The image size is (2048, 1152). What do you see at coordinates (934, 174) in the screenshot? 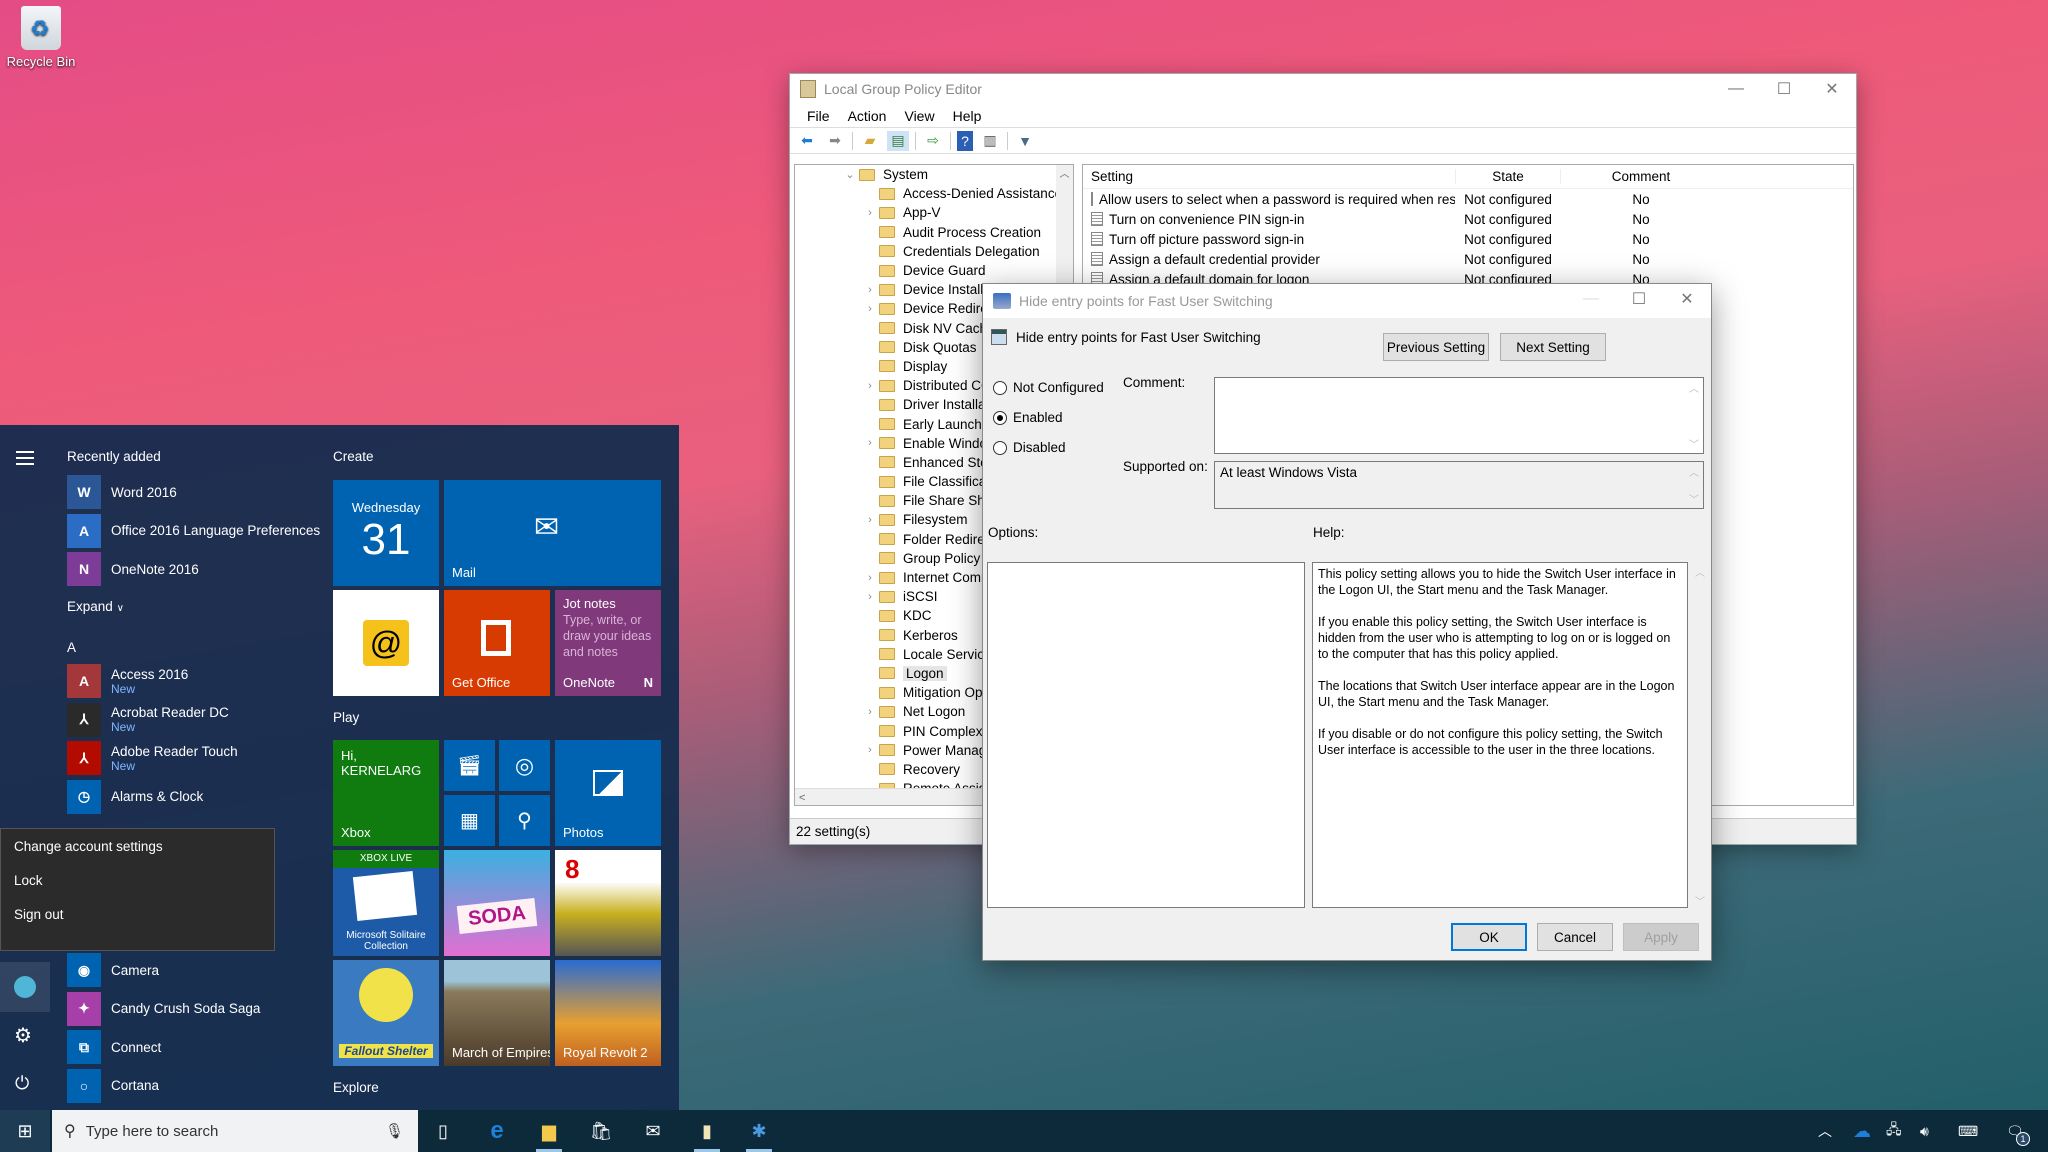
I see `tree-node-system: ⌄ System` at bounding box center [934, 174].